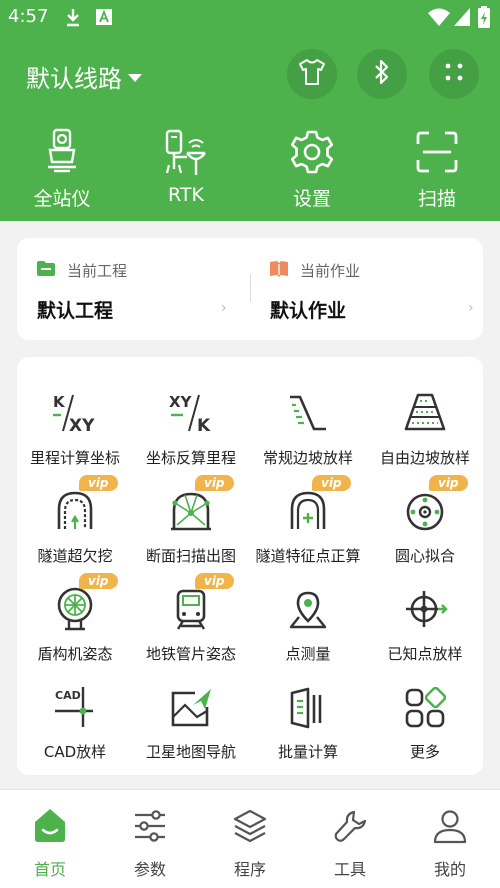  I want to click on more-apps-icon, so click(425, 701).